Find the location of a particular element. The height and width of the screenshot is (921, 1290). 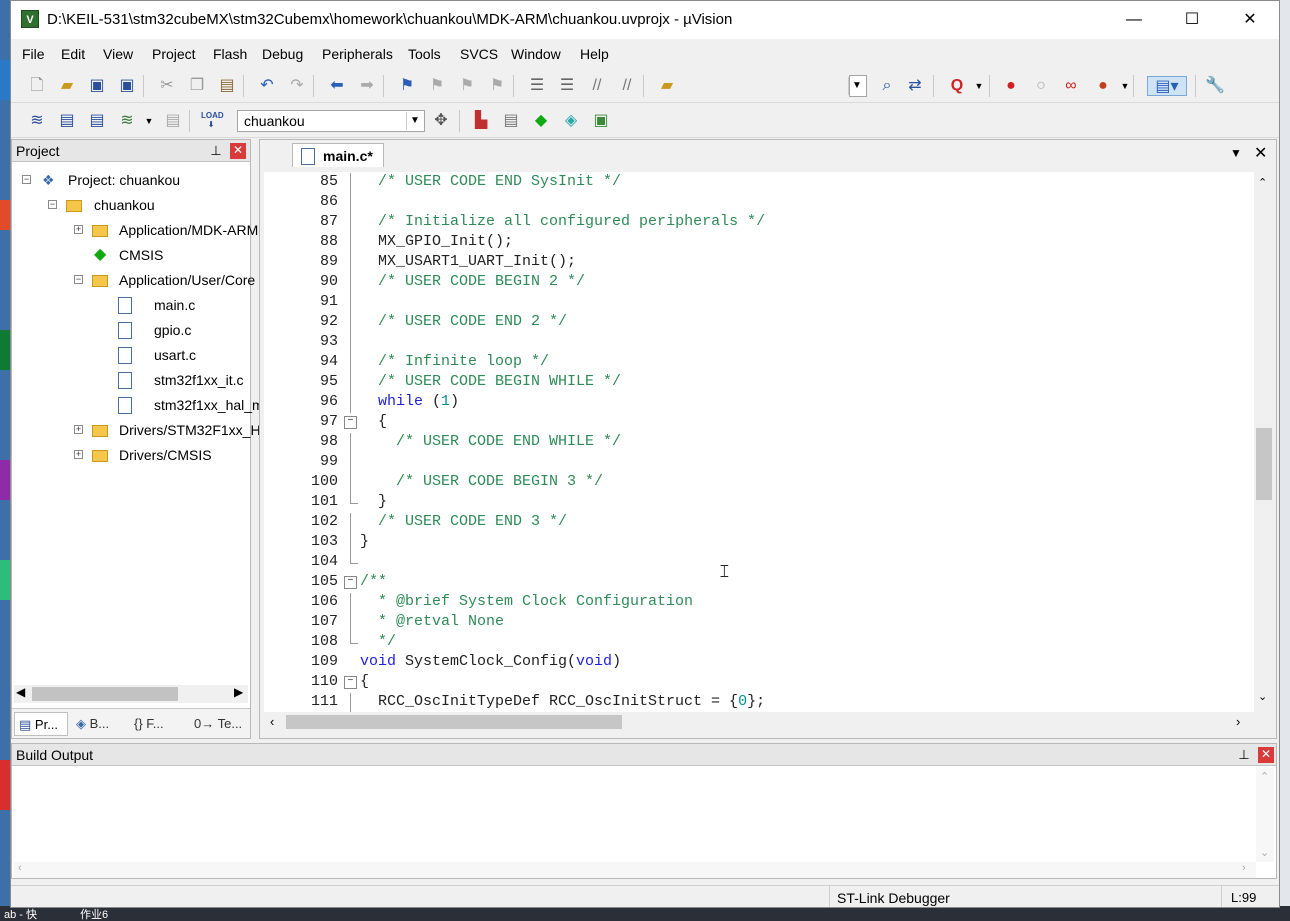

tab-main-c: main.c* is located at coordinates (338, 155).